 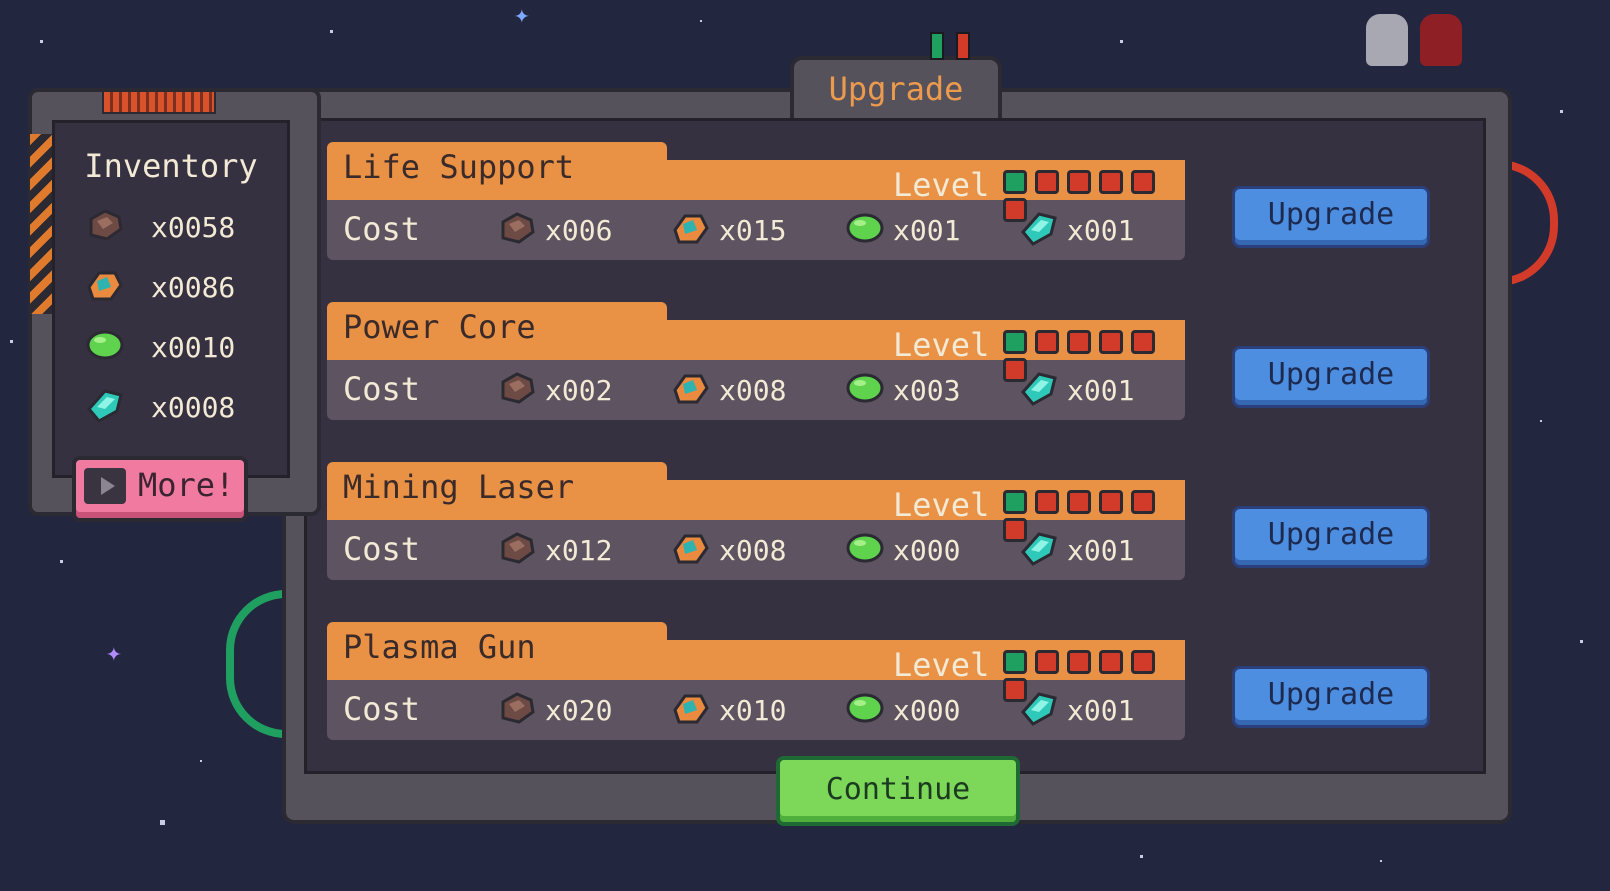 I want to click on continue-button: Continue, so click(x=898, y=791).